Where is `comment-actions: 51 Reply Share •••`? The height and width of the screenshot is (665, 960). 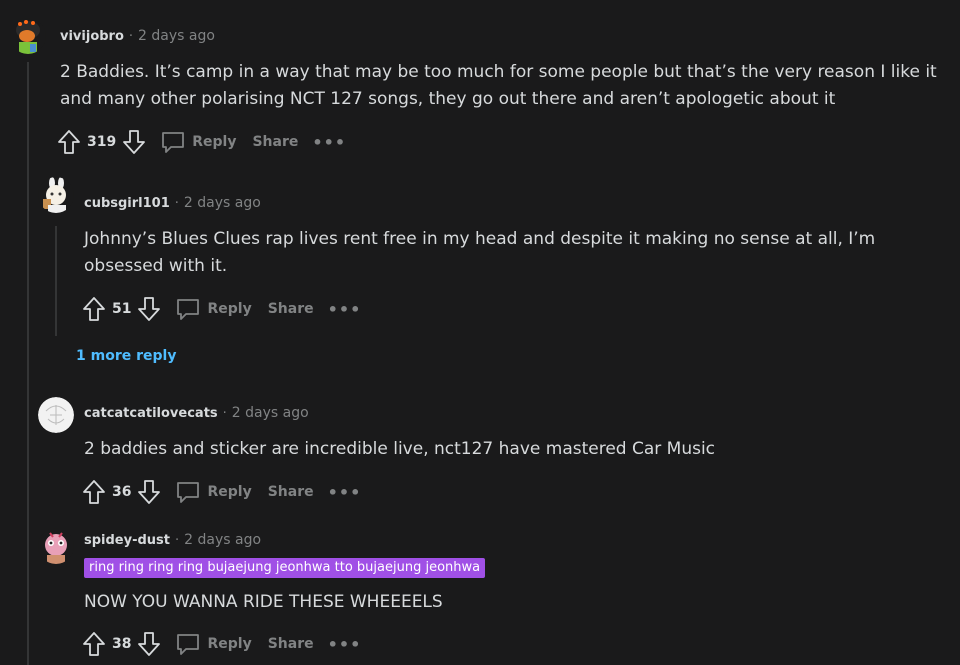
comment-actions: 51 Reply Share ••• is located at coordinates (221, 309).